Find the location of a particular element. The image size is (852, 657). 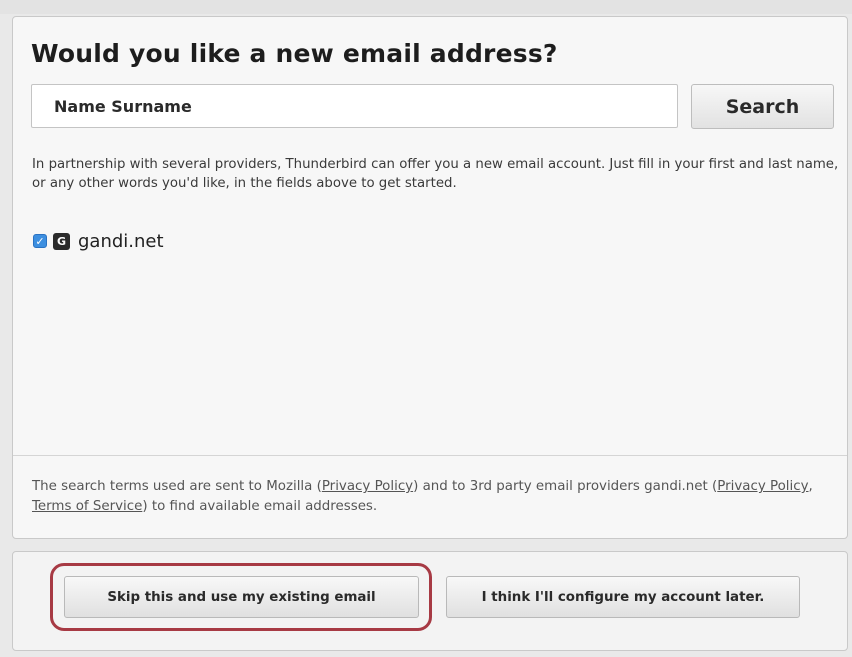

provider-checkbox: ✓ is located at coordinates (40, 241).